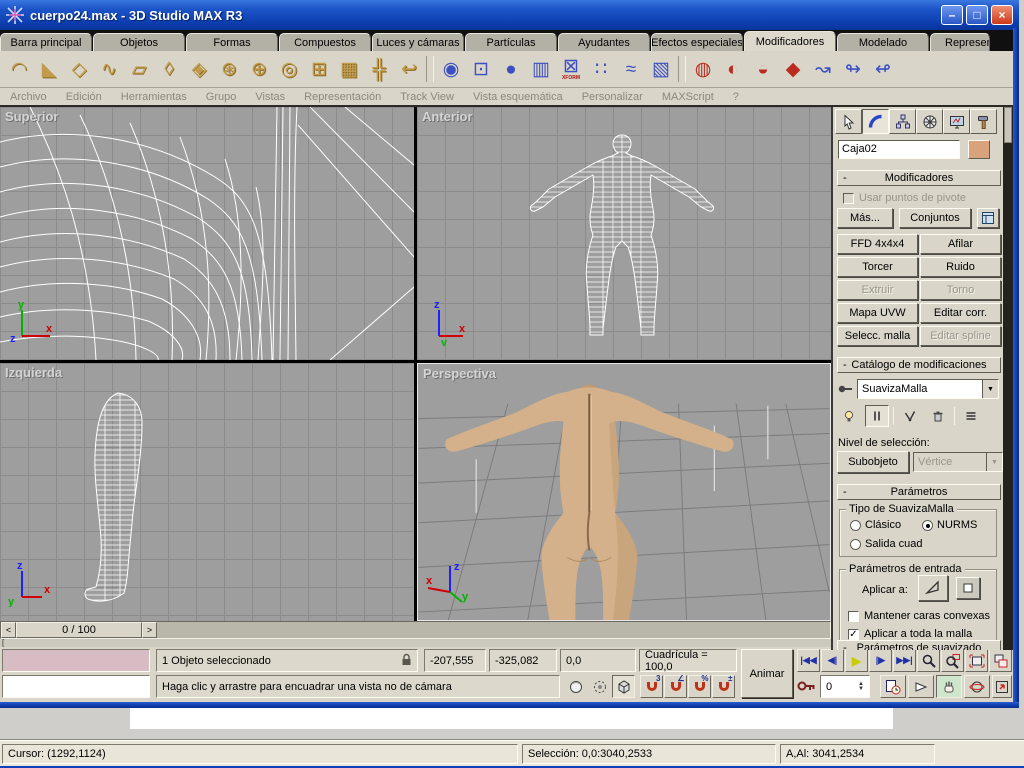  What do you see at coordinates (406, 661) in the screenshot?
I see `selection-lock-icon` at bounding box center [406, 661].